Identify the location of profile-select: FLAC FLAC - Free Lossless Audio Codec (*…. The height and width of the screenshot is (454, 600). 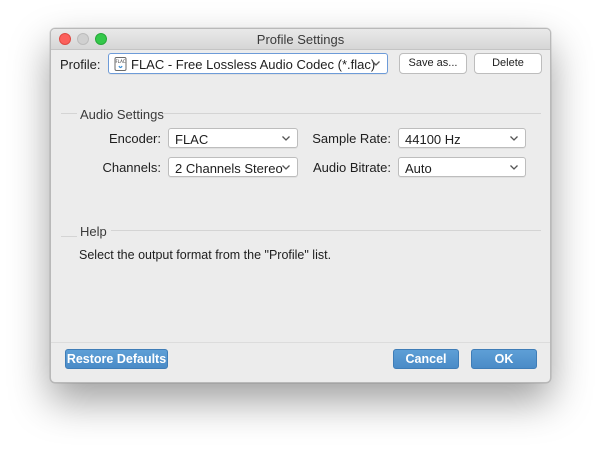
(248, 63).